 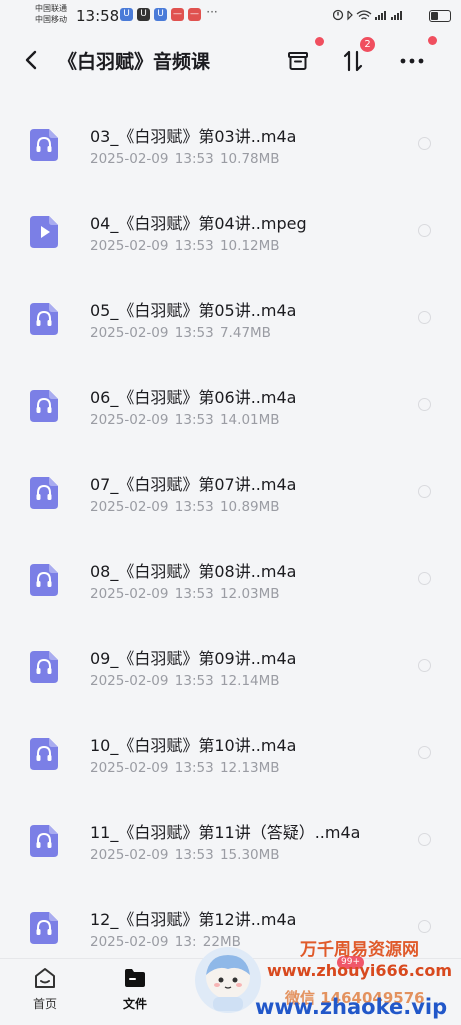 What do you see at coordinates (193, 397) in the screenshot?
I see `file-name: 06_《白羽赋》第06讲..m4a` at bounding box center [193, 397].